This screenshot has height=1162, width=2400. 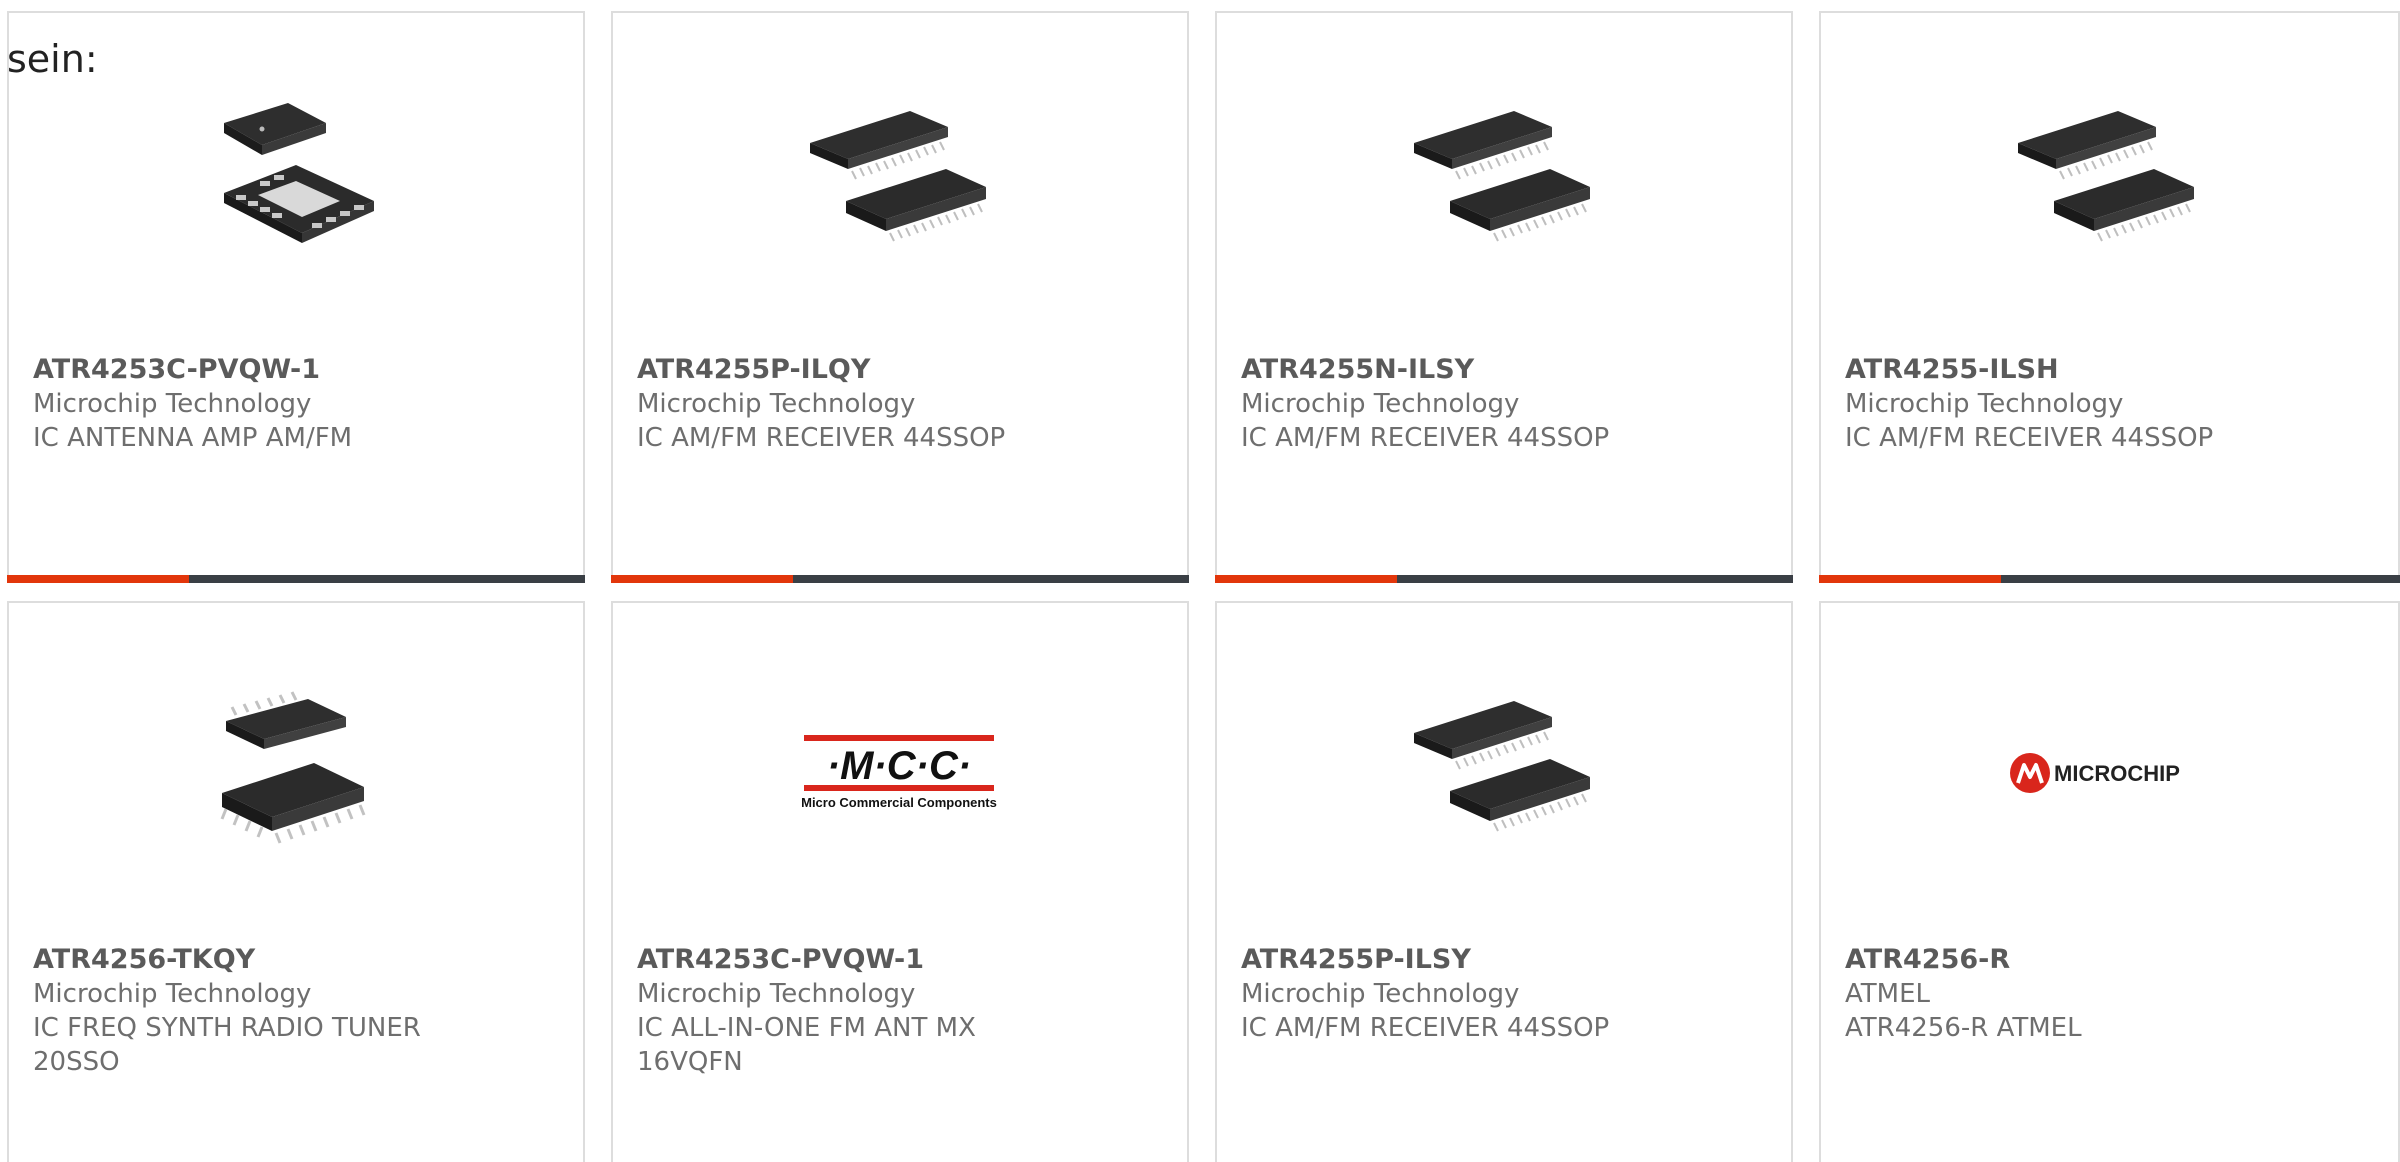 I want to click on lead-text: sein:, so click(x=52, y=59).